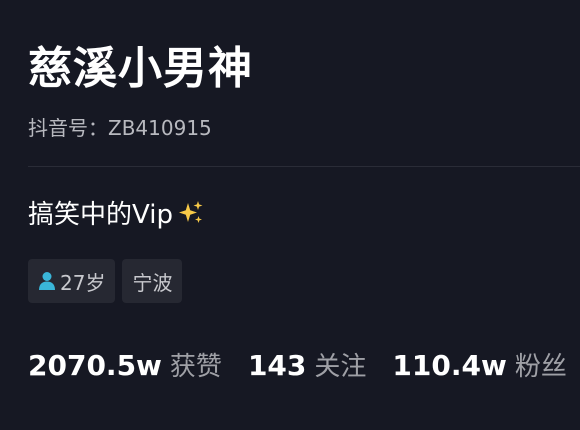 The image size is (580, 430). I want to click on stat-followers: 110.4w 粉丝, so click(479, 364).